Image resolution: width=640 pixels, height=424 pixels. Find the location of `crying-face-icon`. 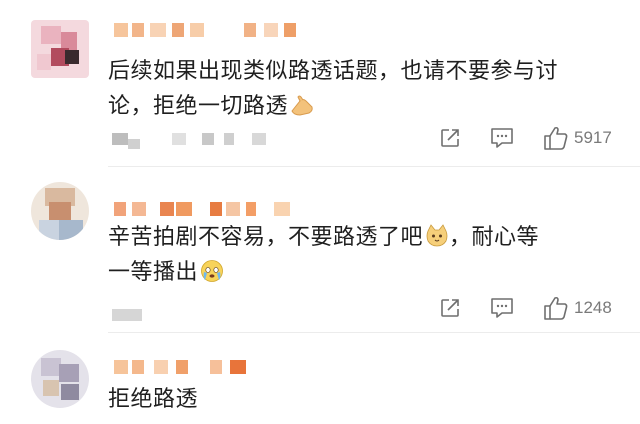

crying-face-icon is located at coordinates (212, 271).